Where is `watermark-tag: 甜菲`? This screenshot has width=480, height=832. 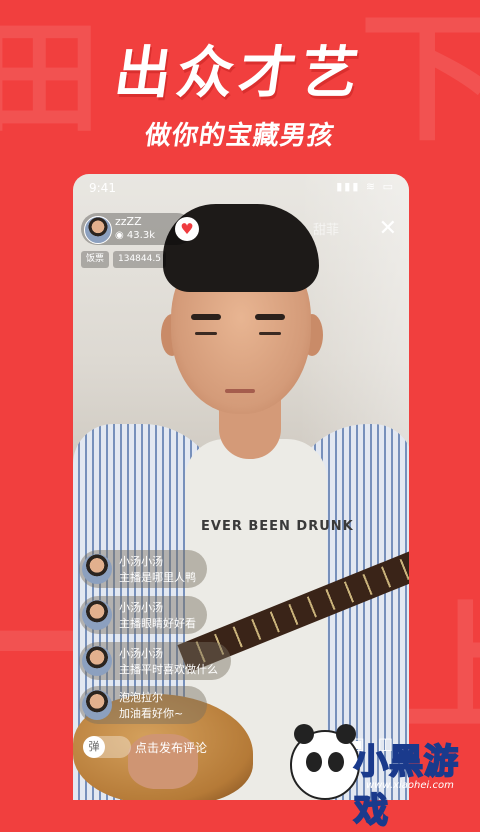
watermark-tag: 甜菲 is located at coordinates (326, 230).